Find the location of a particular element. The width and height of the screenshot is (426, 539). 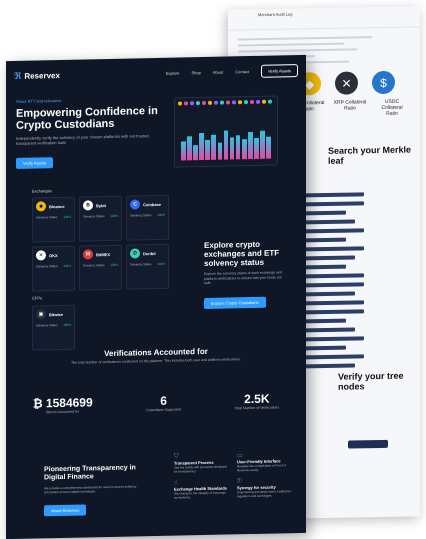

stat-value: 2.5K is located at coordinates (257, 399).